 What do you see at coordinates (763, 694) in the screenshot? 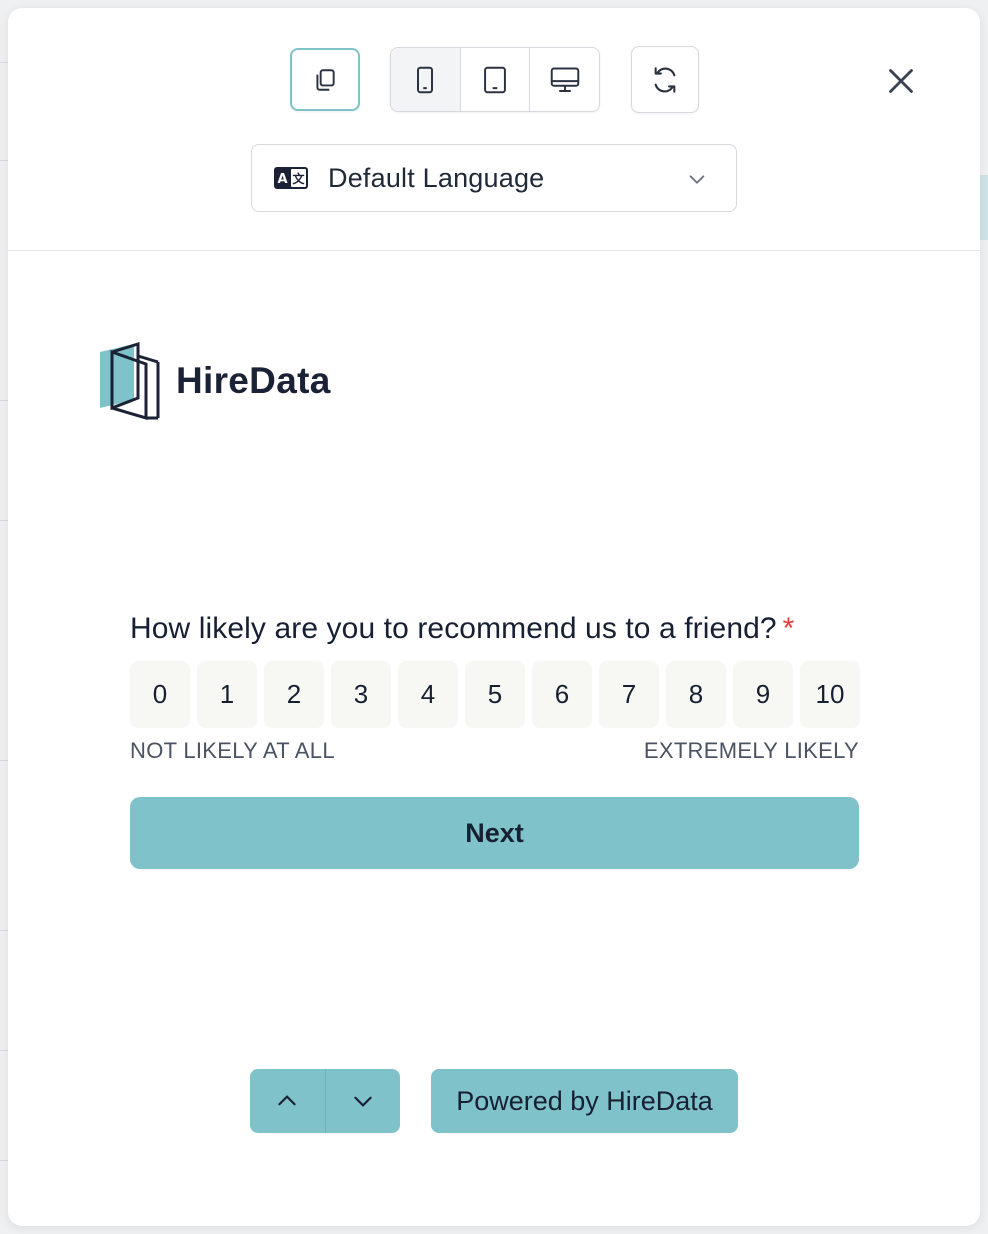
I see `scale-option: 9` at bounding box center [763, 694].